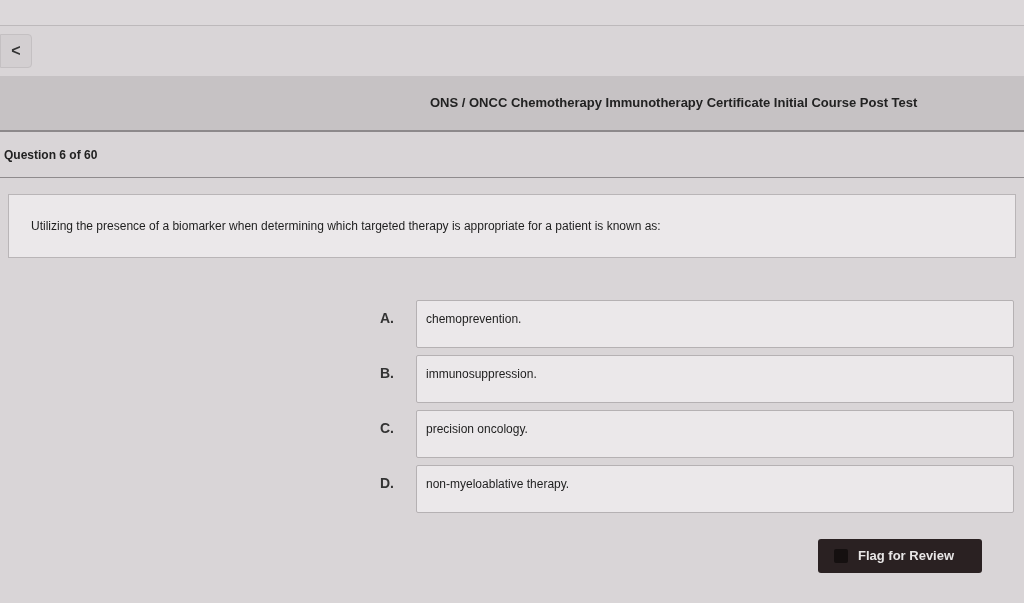 The image size is (1024, 603). I want to click on question-counter: Question 6 of 60, so click(51, 155).